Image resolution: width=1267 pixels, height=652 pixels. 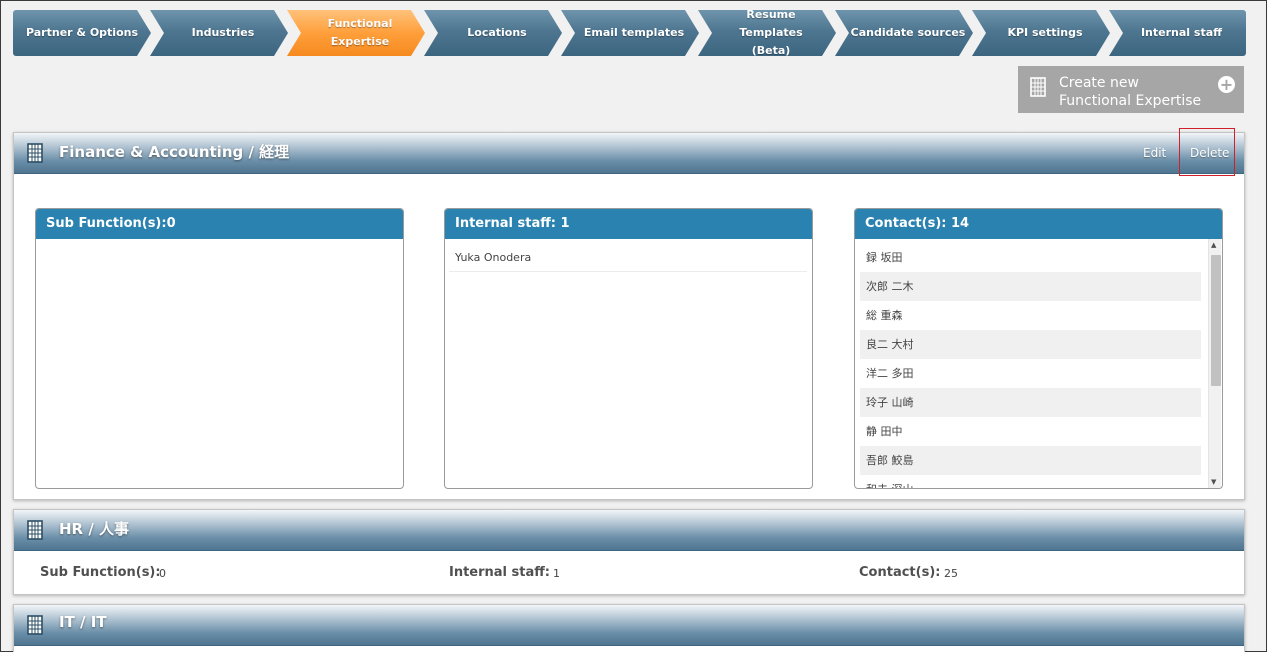 I want to click on list-item: 総 重森, so click(x=1030, y=315).